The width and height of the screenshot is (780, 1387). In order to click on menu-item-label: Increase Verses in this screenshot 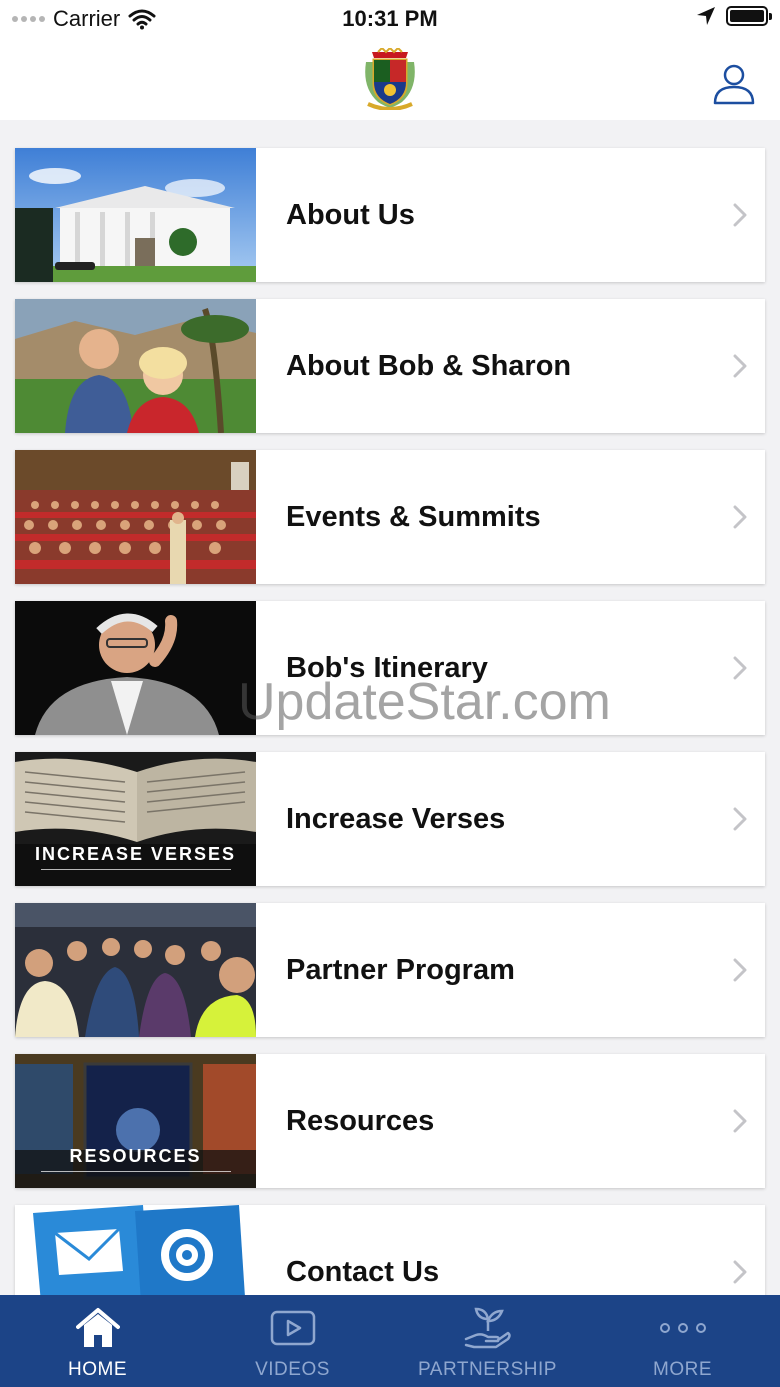, I will do `click(396, 818)`.